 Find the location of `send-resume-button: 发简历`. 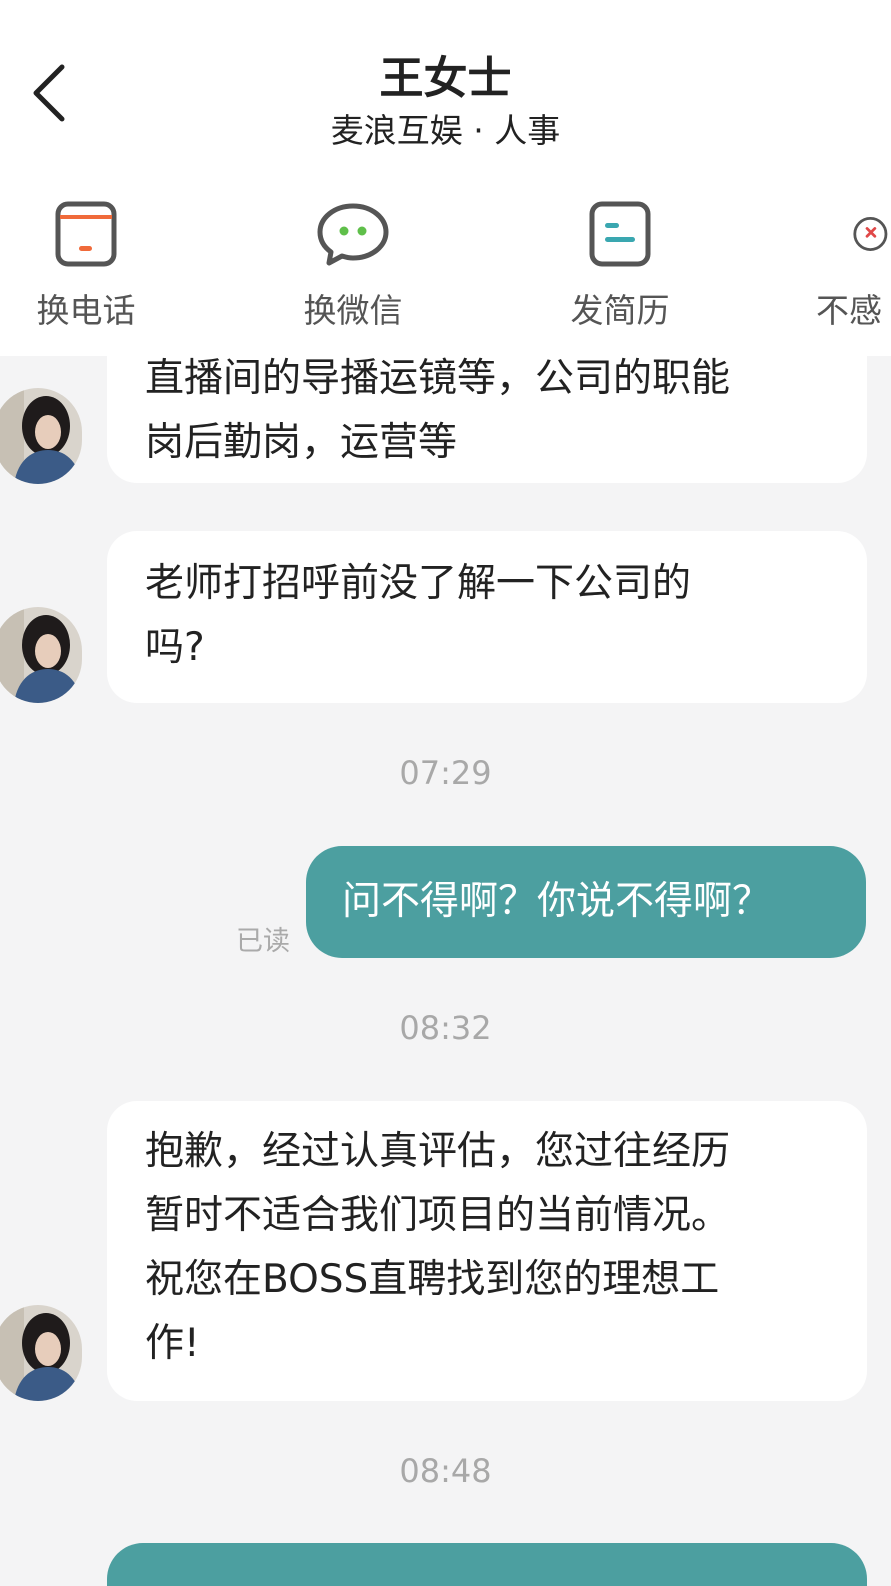

send-resume-button: 发简历 is located at coordinates (620, 264).